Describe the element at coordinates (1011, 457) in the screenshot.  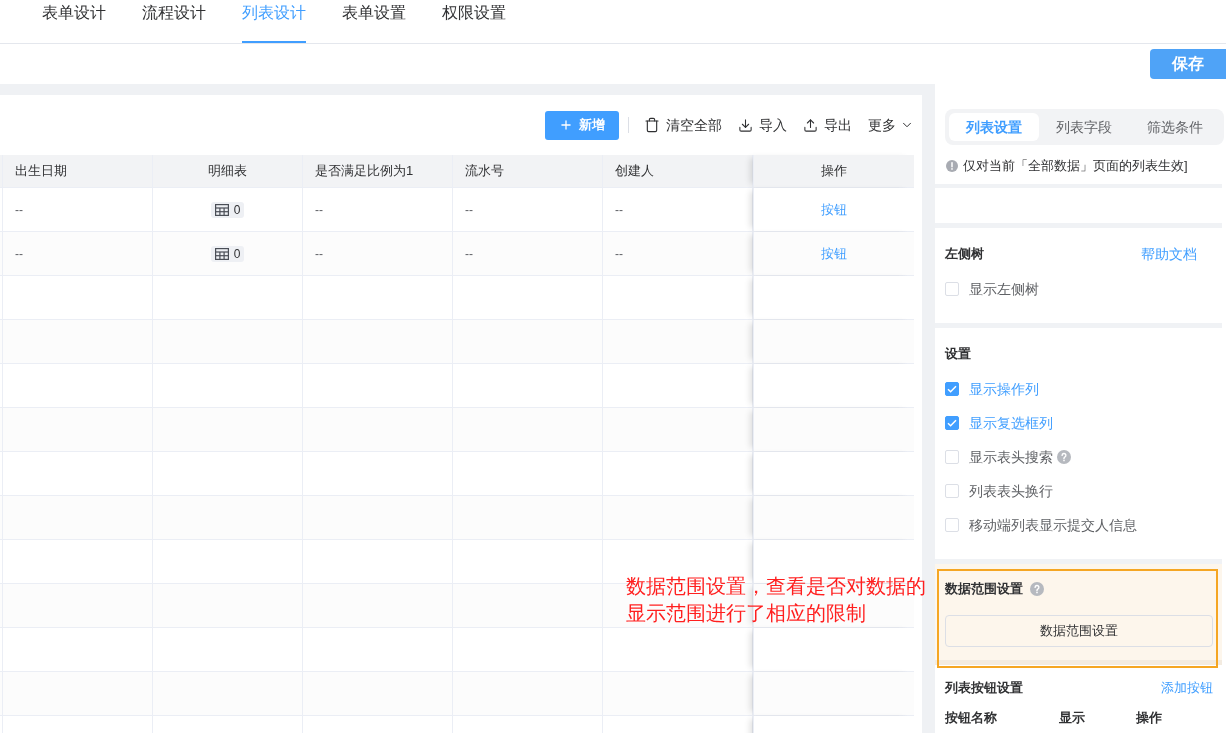
I see `checkbox-label: 显示表头搜索` at that location.